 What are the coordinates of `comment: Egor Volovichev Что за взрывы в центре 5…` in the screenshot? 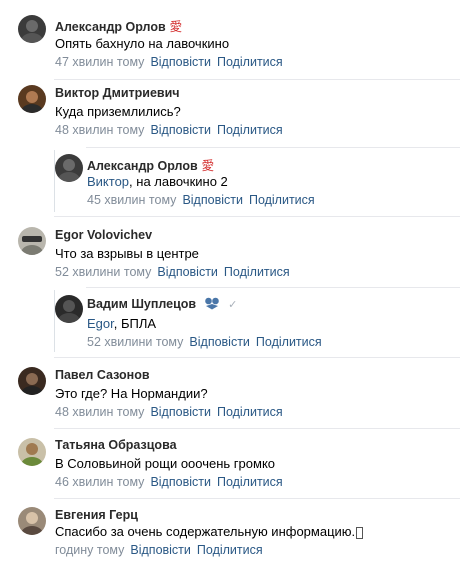 It's located at (230, 252).